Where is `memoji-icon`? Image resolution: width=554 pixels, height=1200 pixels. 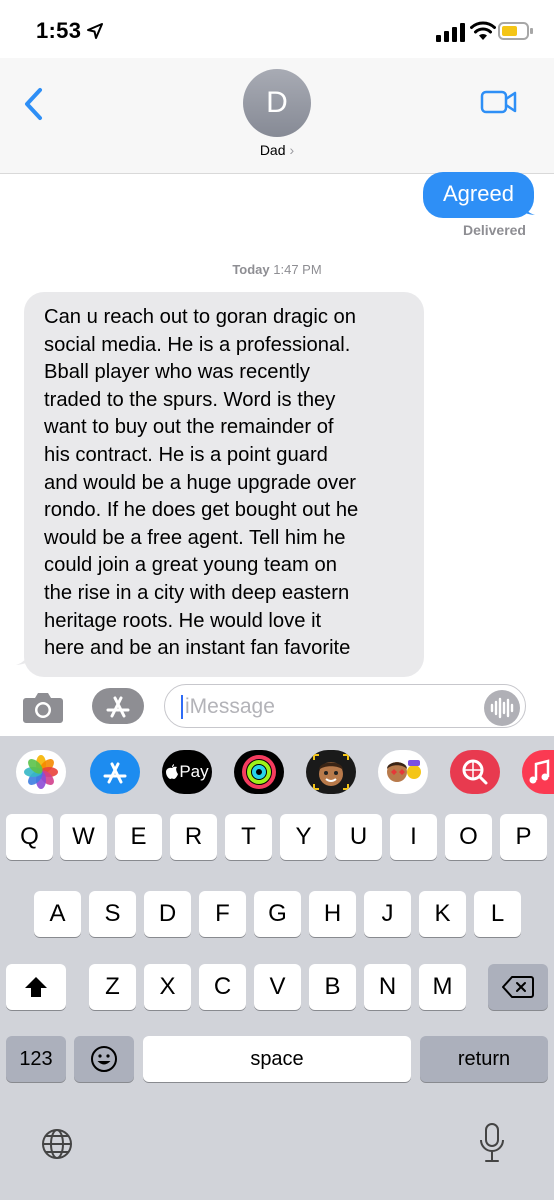 memoji-icon is located at coordinates (331, 772).